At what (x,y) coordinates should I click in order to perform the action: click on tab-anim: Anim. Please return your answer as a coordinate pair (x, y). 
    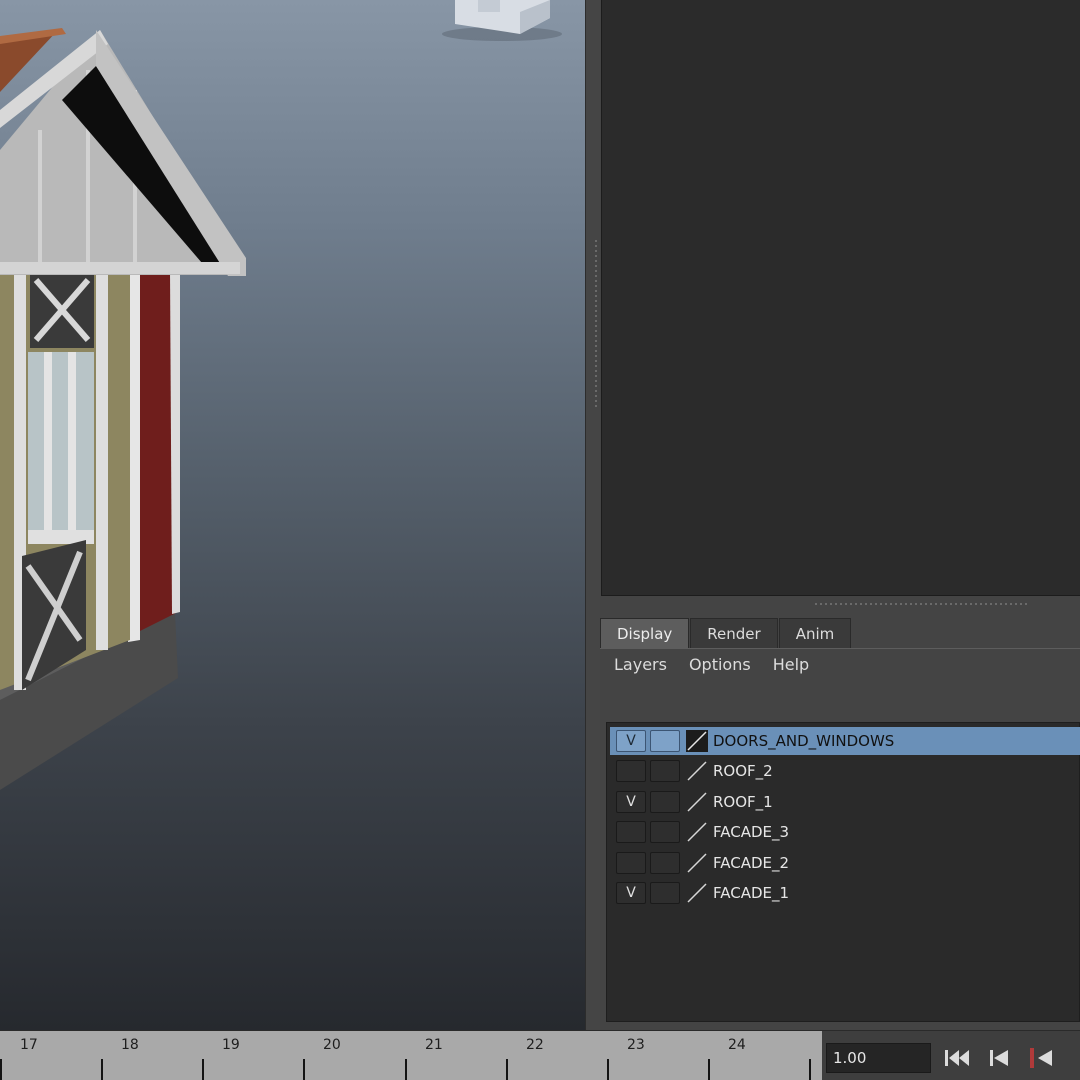
    Looking at the image, I should click on (815, 633).